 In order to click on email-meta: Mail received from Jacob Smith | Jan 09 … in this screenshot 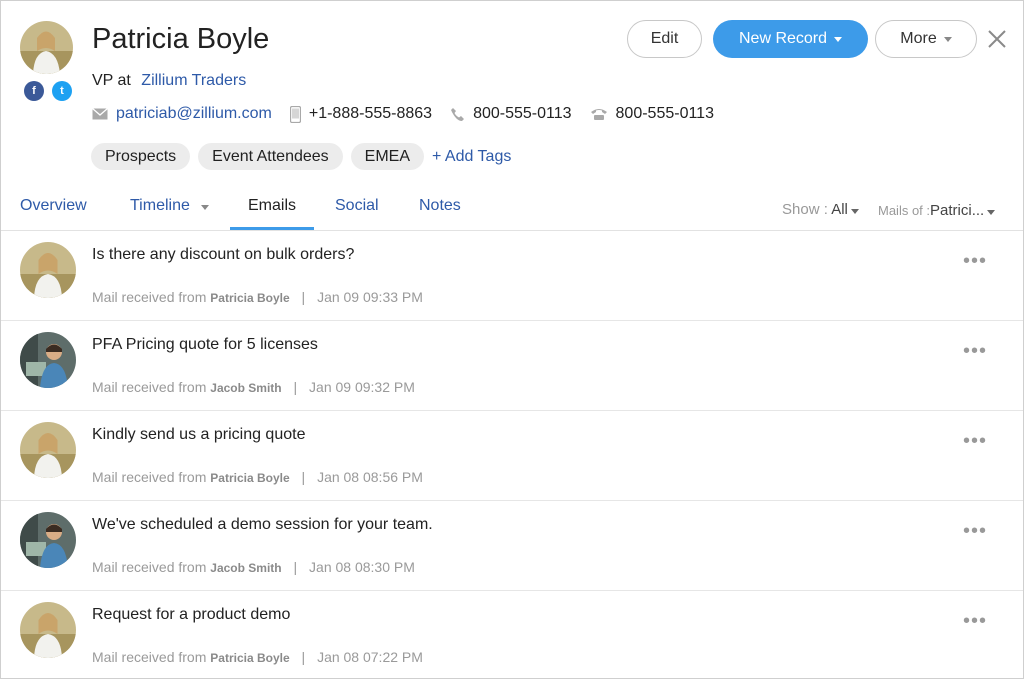, I will do `click(253, 387)`.